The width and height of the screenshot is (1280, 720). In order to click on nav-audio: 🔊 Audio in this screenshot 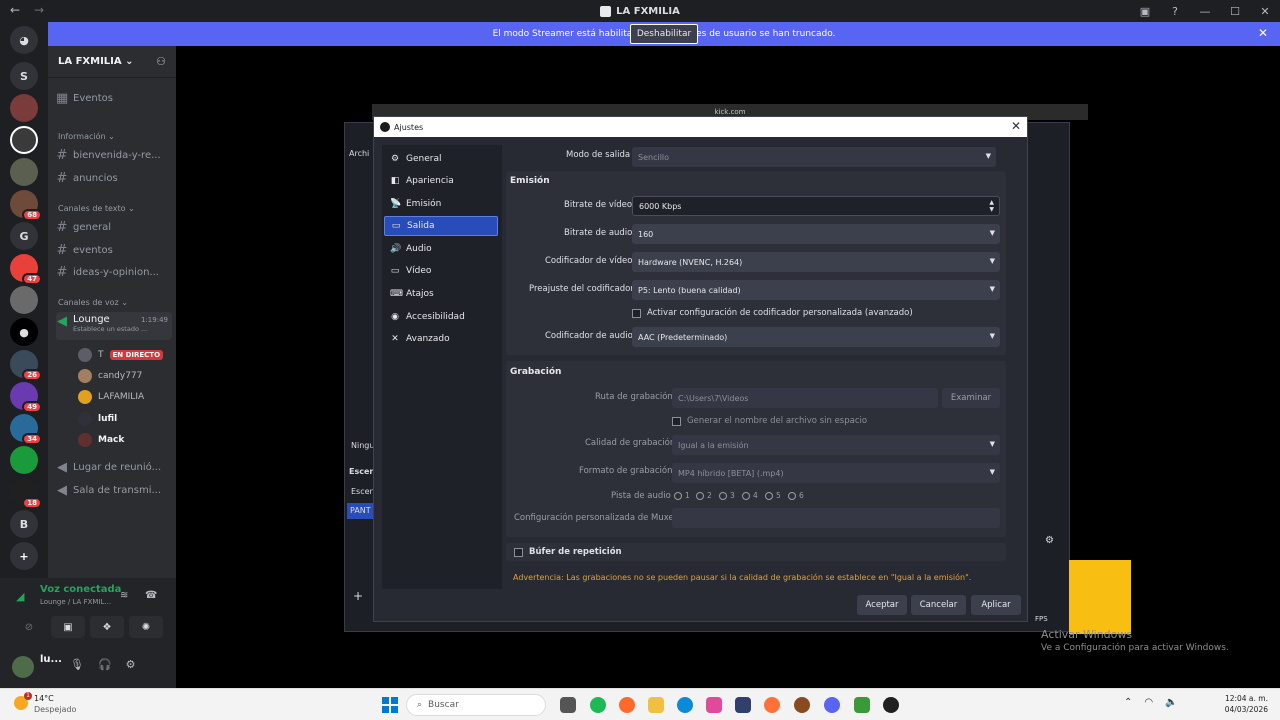, I will do `click(441, 249)`.